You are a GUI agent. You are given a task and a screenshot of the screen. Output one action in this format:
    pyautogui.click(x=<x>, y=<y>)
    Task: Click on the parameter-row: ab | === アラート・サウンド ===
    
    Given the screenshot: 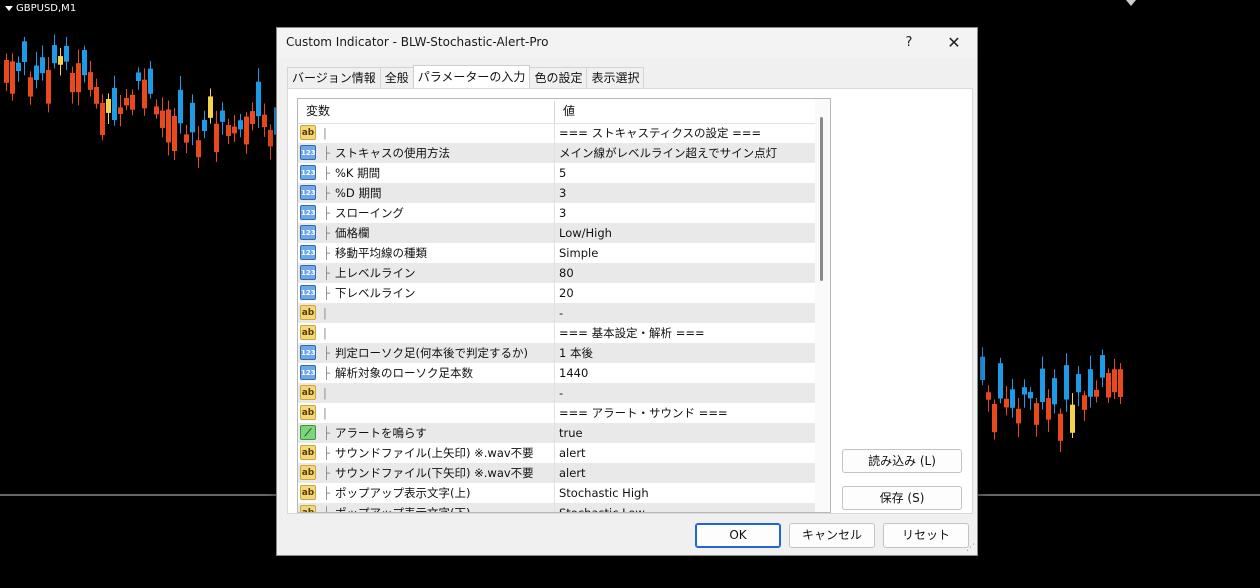 What is the action you would take?
    pyautogui.click(x=556, y=413)
    